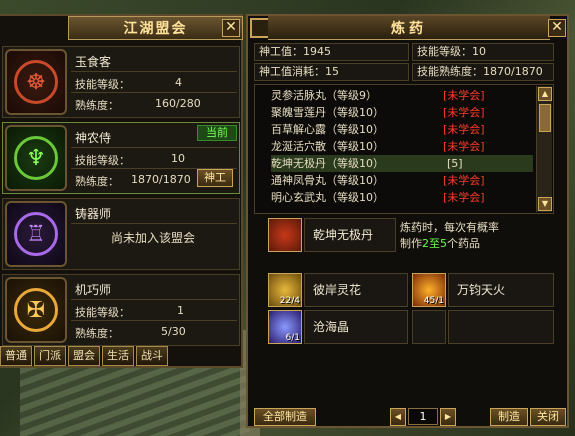 The width and height of the screenshot is (575, 436). I want to click on skill-value: 10, so click(178, 158).